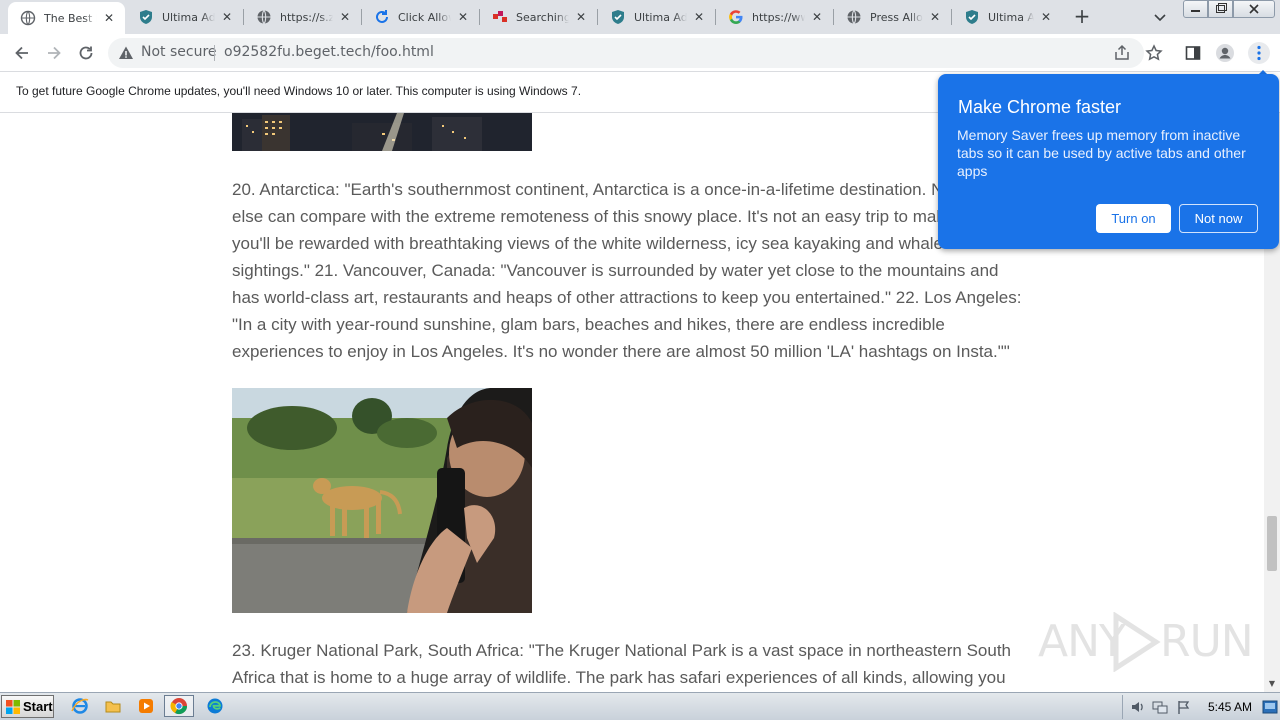 The width and height of the screenshot is (1280, 720). I want to click on chrome-taskbar-icon, so click(179, 706).